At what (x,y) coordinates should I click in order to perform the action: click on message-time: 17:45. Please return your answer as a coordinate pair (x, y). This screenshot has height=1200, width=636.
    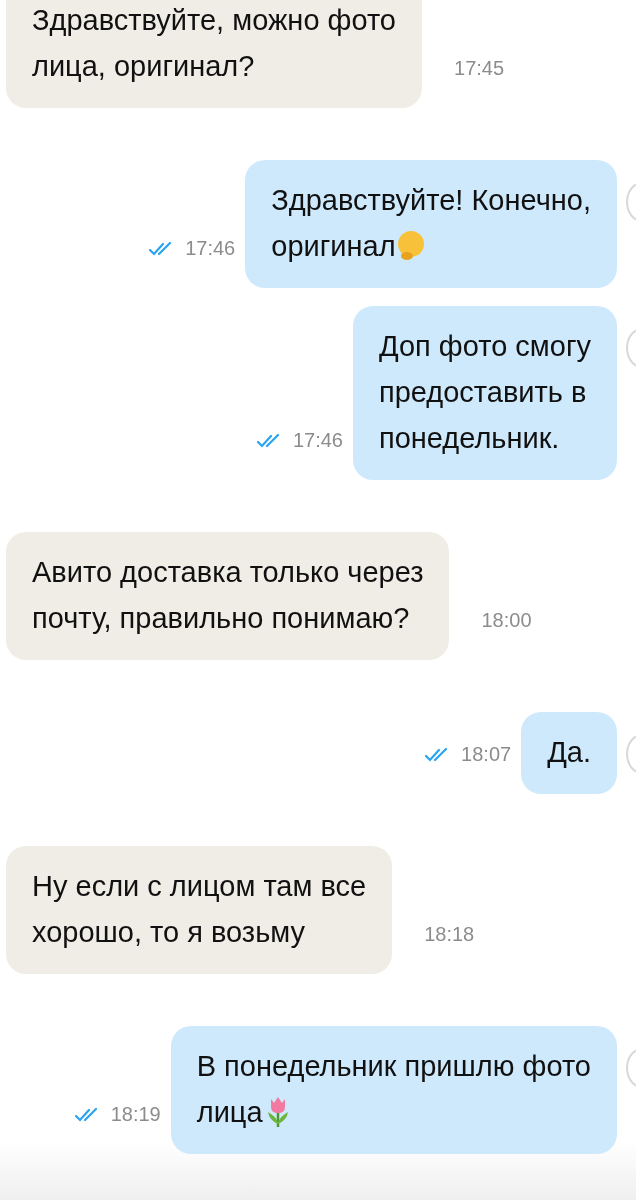
    Looking at the image, I should click on (479, 68).